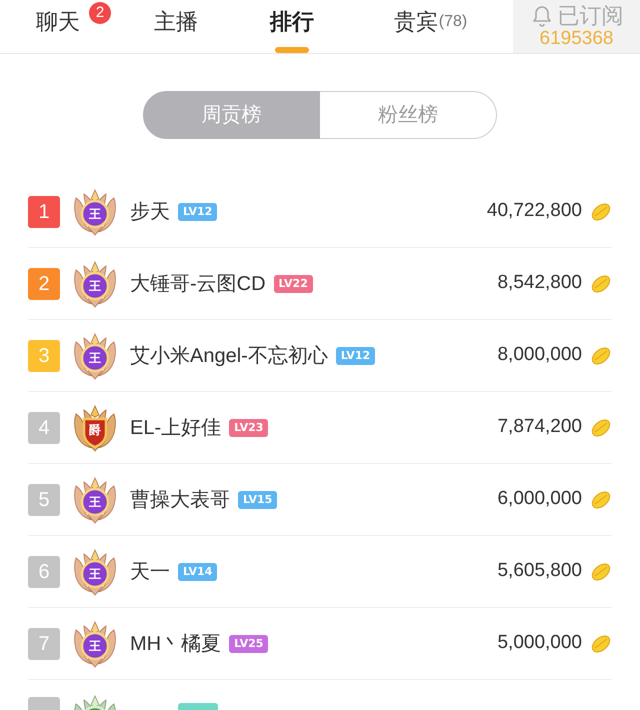 The height and width of the screenshot is (710, 640). I want to click on user-name: 艾小米Angel-不忘初心, so click(229, 356).